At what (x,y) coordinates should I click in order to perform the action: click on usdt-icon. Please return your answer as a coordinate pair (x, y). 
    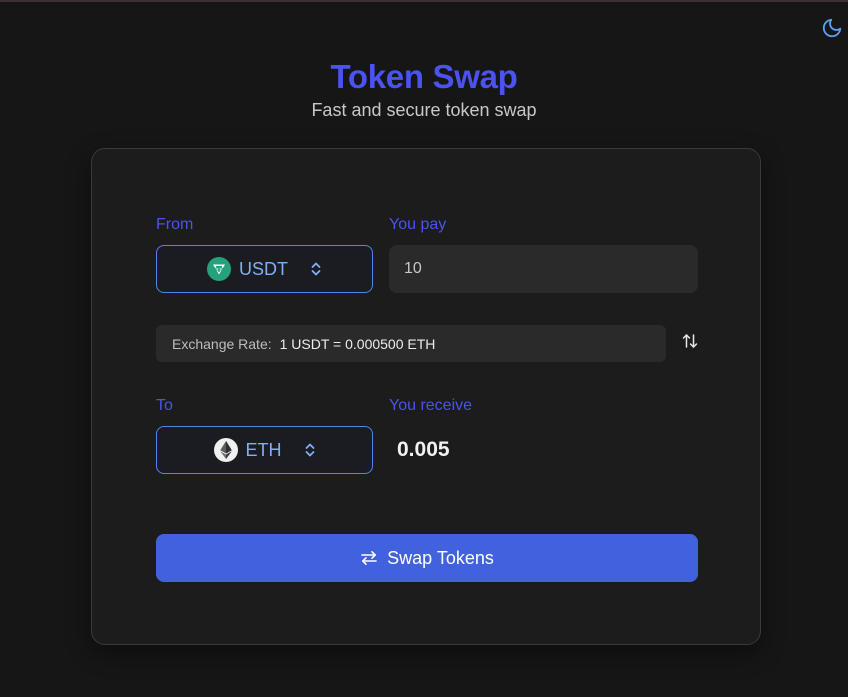
    Looking at the image, I should click on (219, 269).